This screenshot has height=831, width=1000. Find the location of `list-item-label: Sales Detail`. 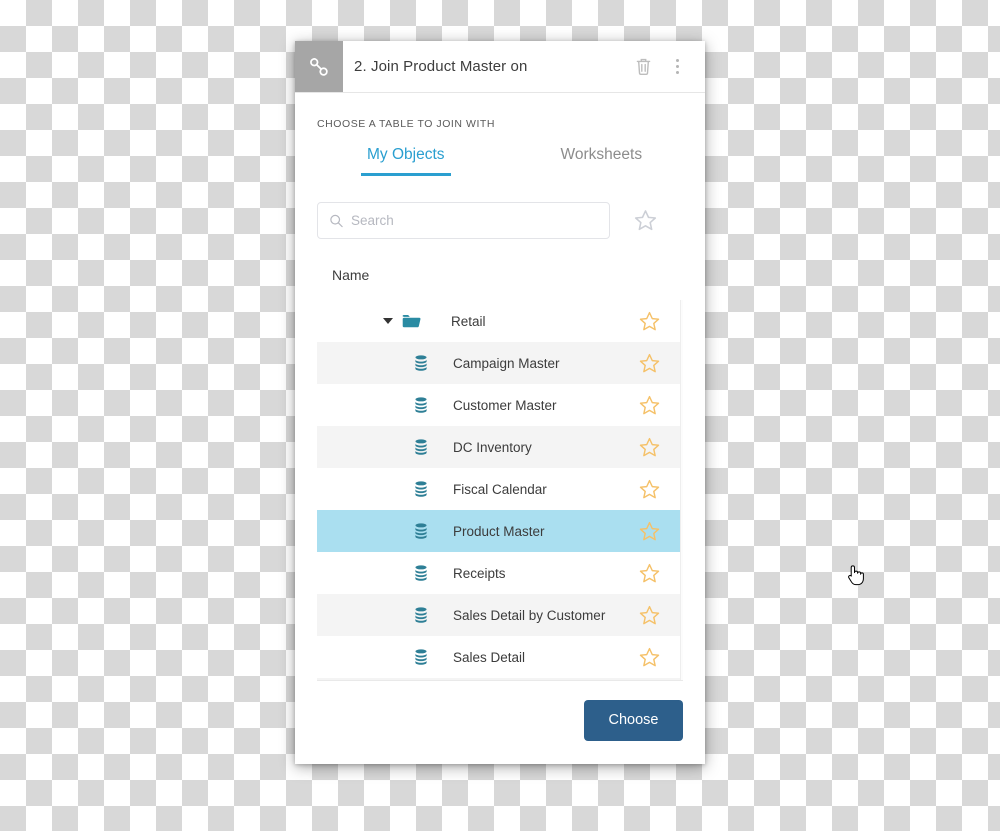

list-item-label: Sales Detail is located at coordinates (489, 657).